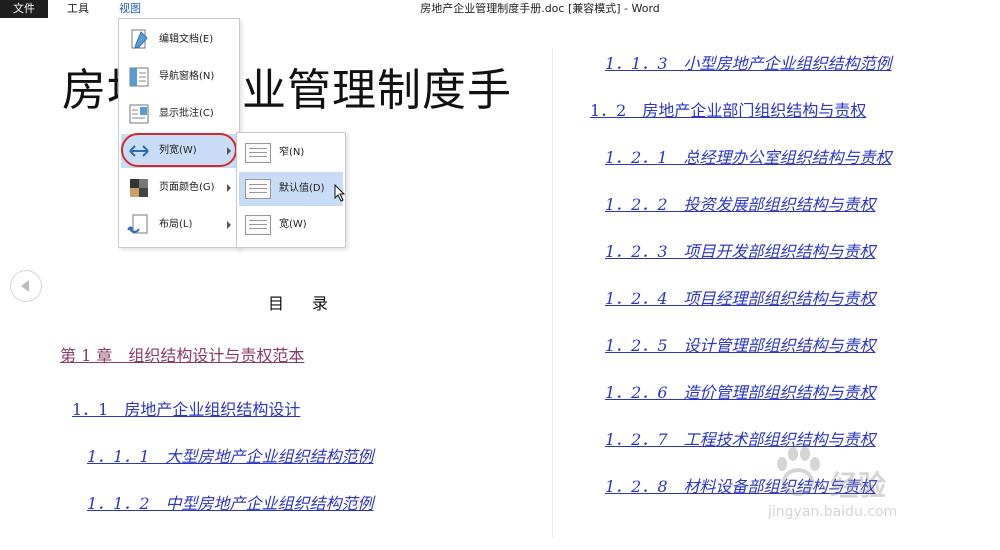  I want to click on watermark-url: jingyan.baidu.com, so click(833, 512).